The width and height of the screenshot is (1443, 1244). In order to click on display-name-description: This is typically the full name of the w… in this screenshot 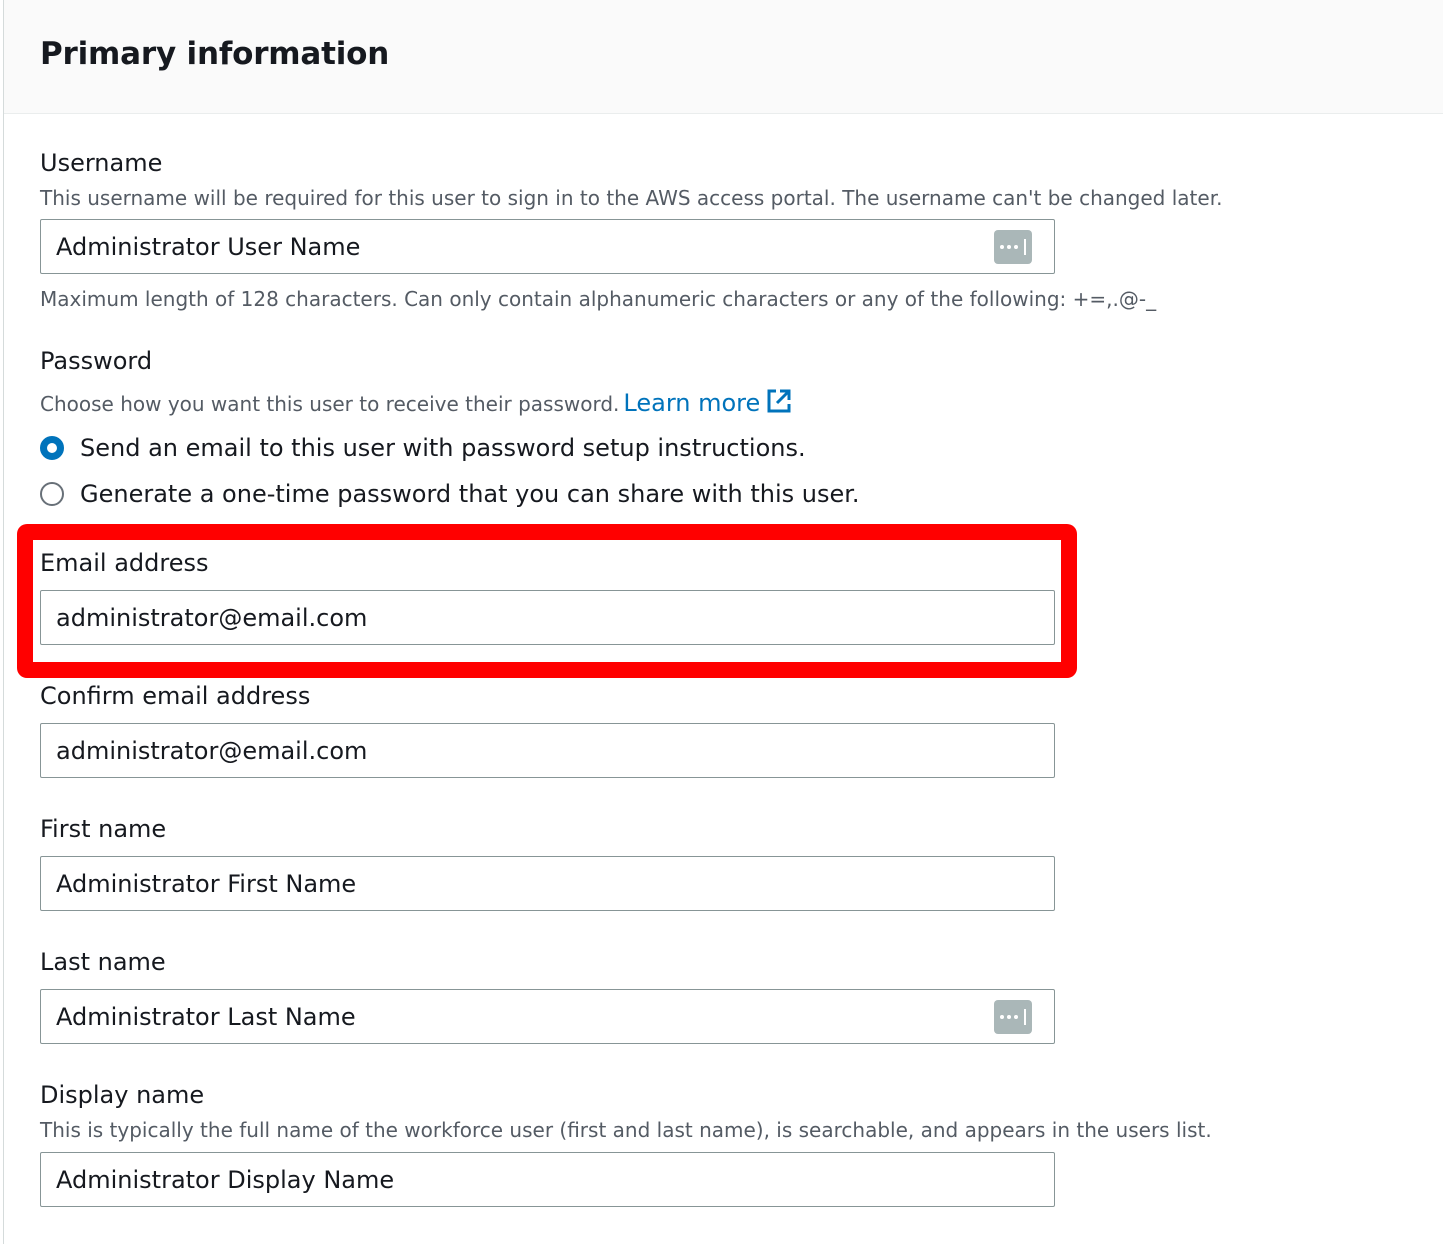, I will do `click(626, 1130)`.